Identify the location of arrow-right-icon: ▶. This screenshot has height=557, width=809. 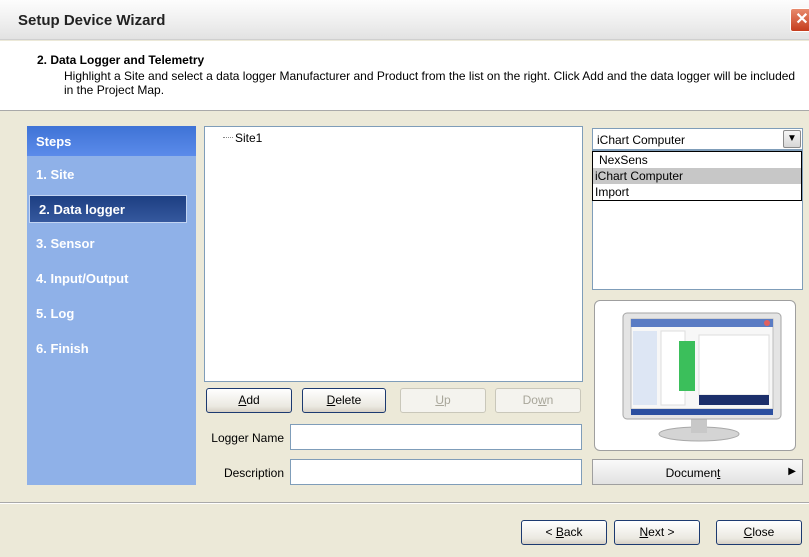
(792, 471).